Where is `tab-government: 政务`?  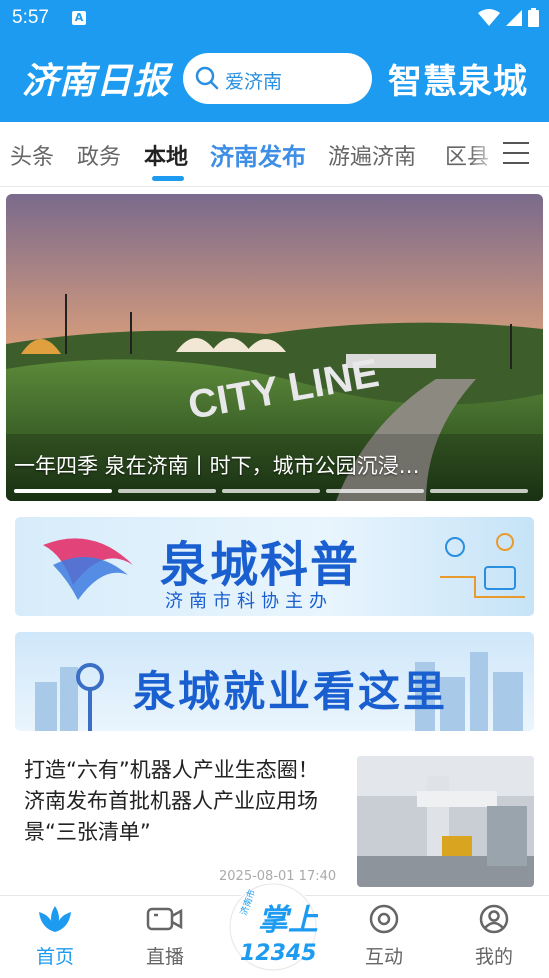
tab-government: 政务 is located at coordinates (99, 155).